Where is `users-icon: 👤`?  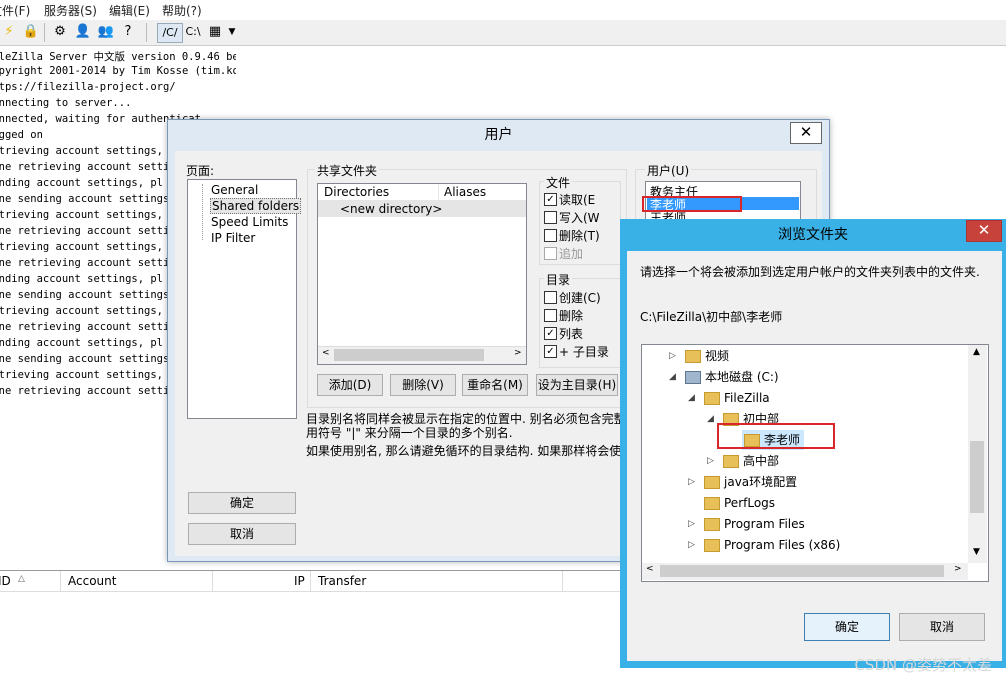 users-icon: 👤 is located at coordinates (83, 32).